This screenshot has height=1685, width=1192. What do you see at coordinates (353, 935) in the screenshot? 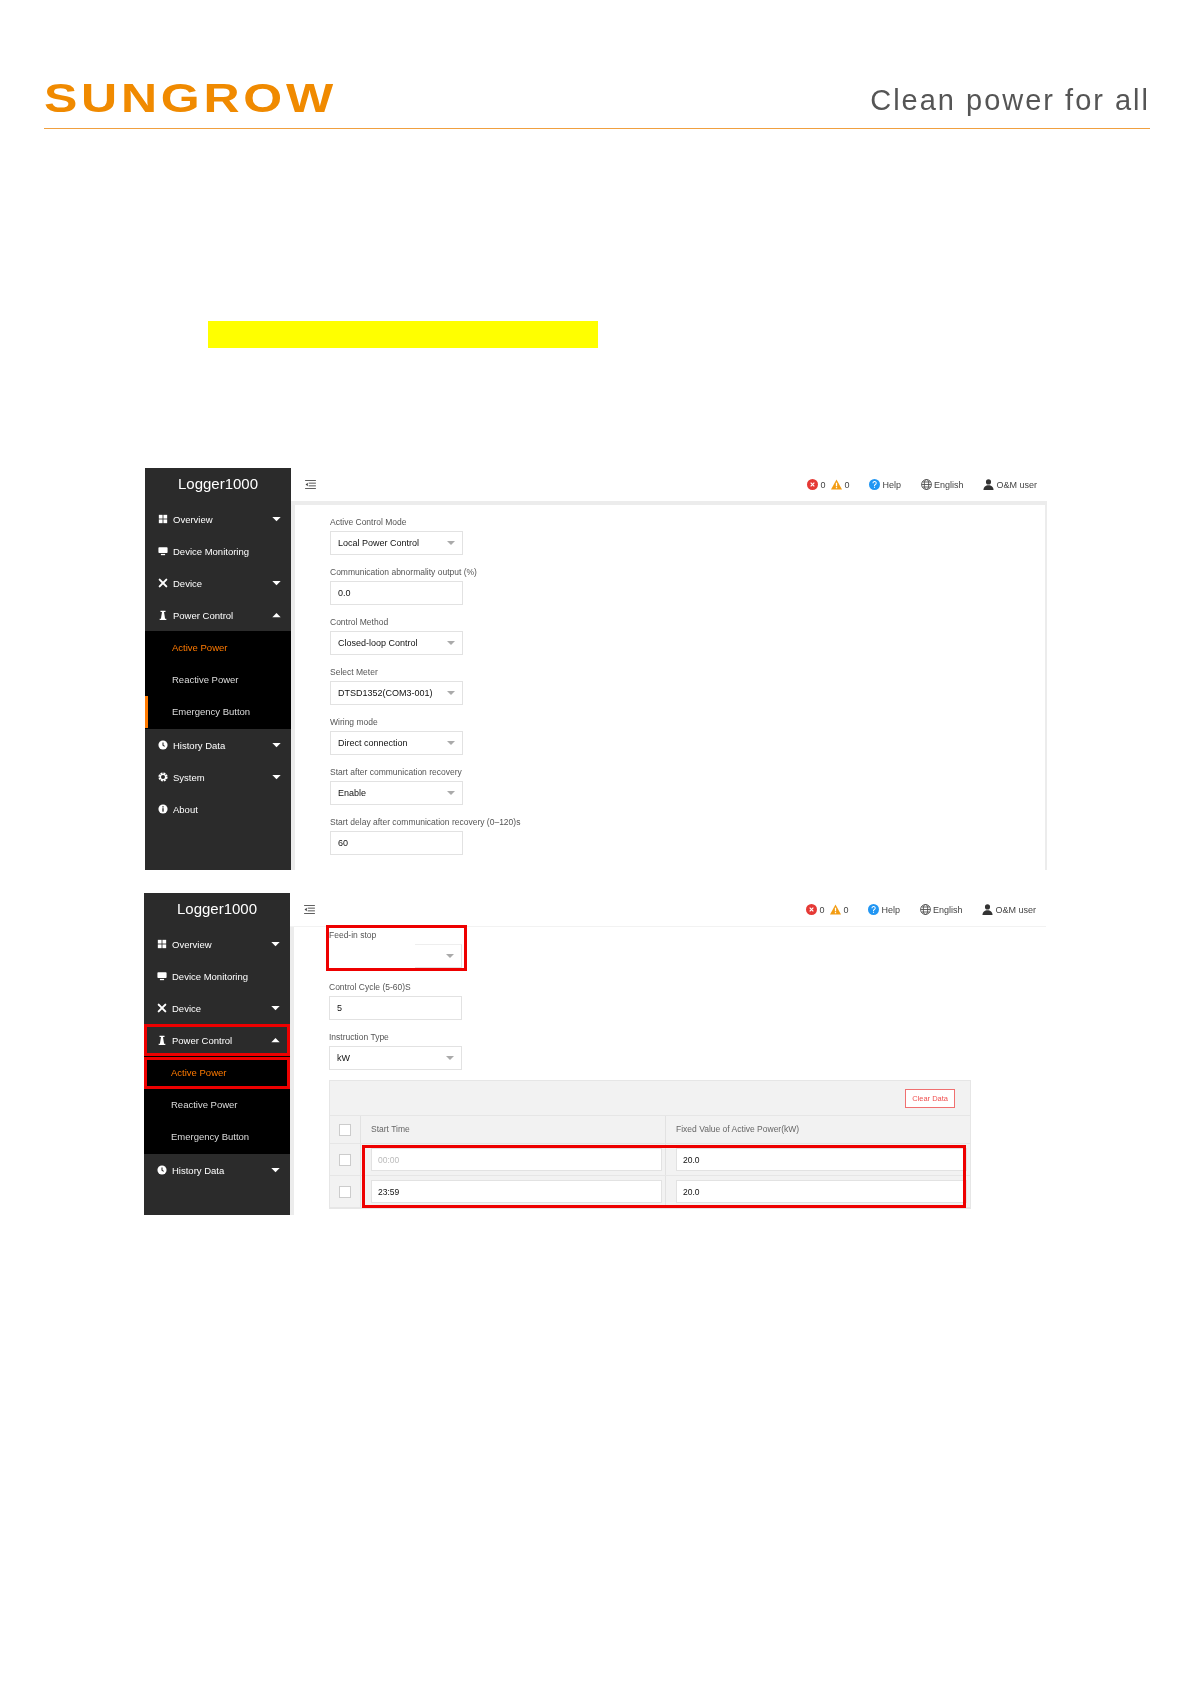
I see `field-label: Feed-in stop` at bounding box center [353, 935].